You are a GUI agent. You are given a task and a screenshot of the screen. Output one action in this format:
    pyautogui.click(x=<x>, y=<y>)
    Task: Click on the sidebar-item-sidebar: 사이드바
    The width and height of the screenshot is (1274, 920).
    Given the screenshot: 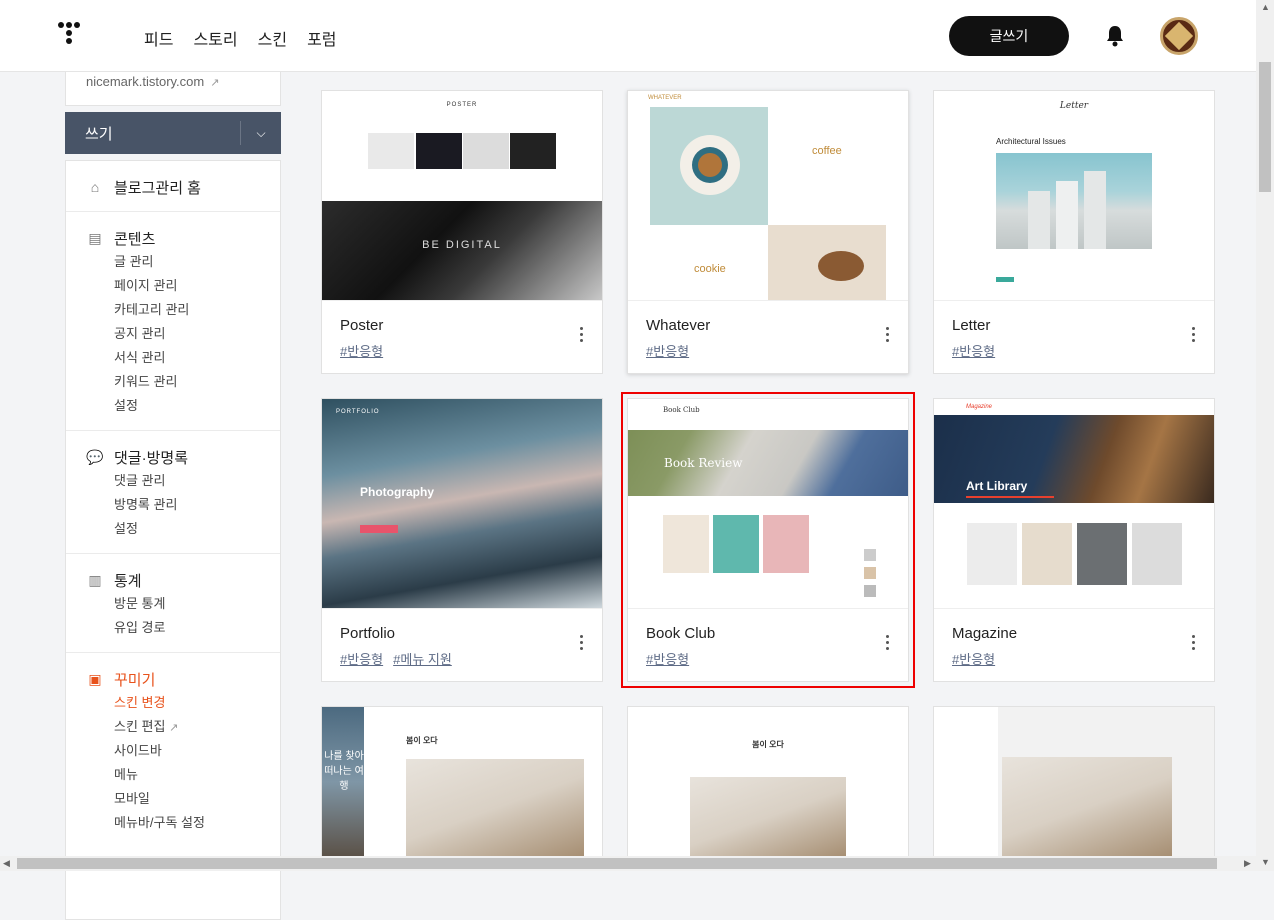 What is the action you would take?
    pyautogui.click(x=197, y=751)
    